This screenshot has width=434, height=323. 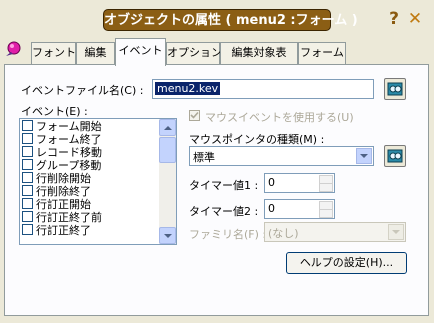 What do you see at coordinates (271, 208) in the screenshot?
I see `timer2-value: 0` at bounding box center [271, 208].